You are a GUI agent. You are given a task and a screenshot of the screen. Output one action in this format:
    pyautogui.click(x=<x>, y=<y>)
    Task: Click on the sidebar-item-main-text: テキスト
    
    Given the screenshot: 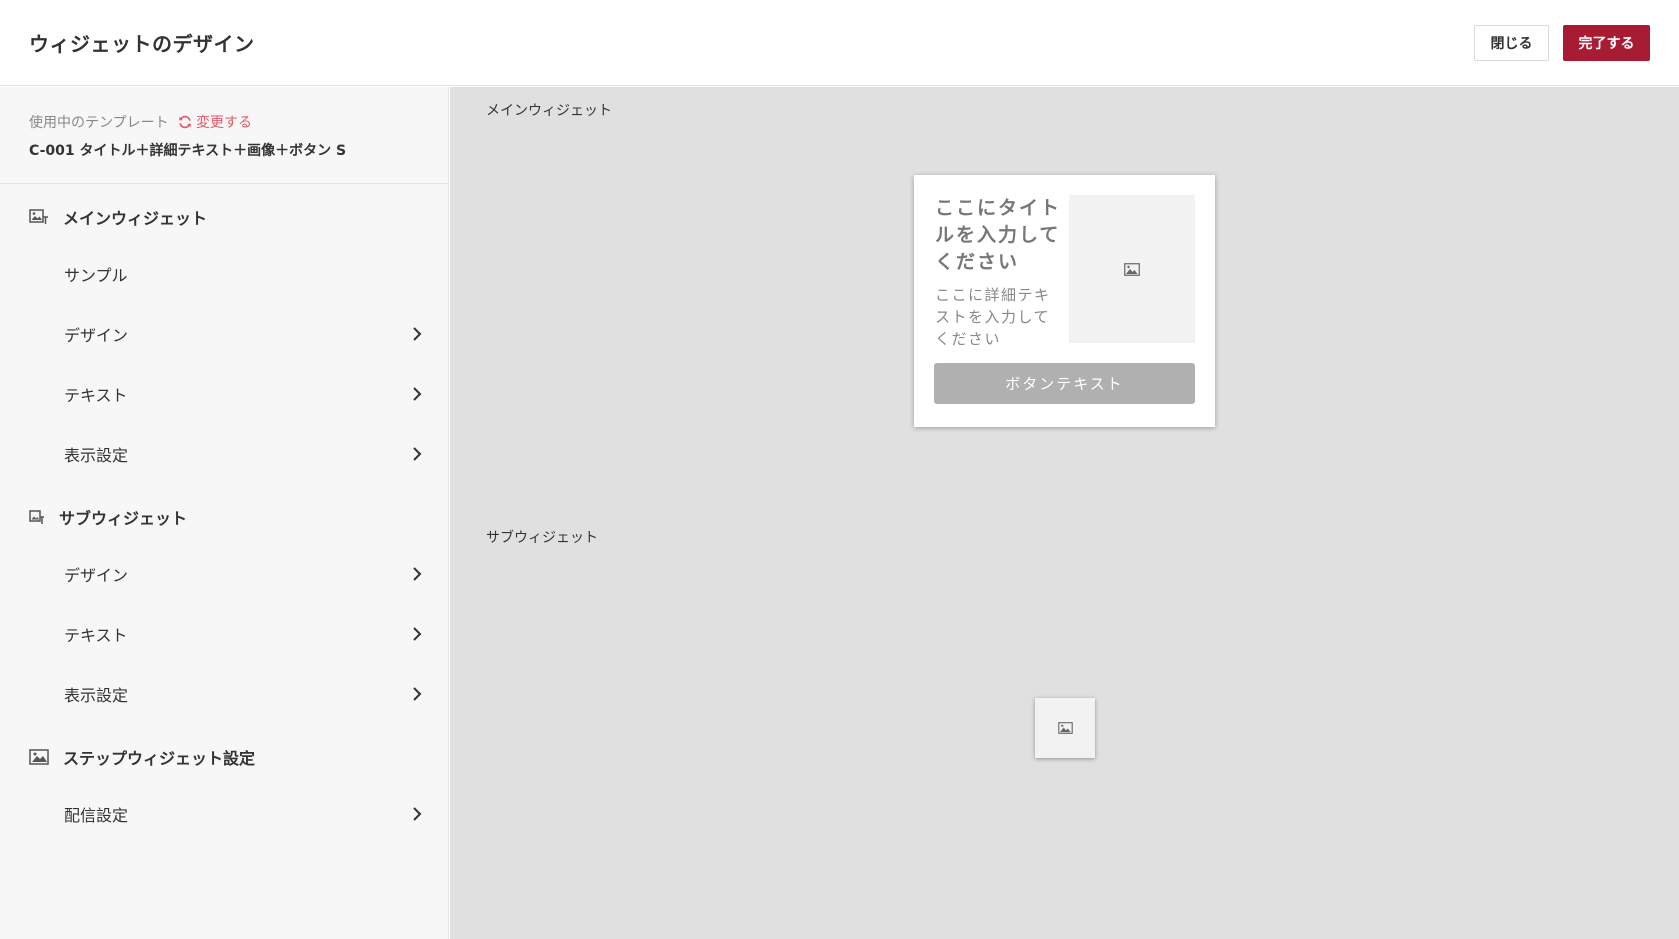 What is the action you would take?
    pyautogui.click(x=224, y=394)
    